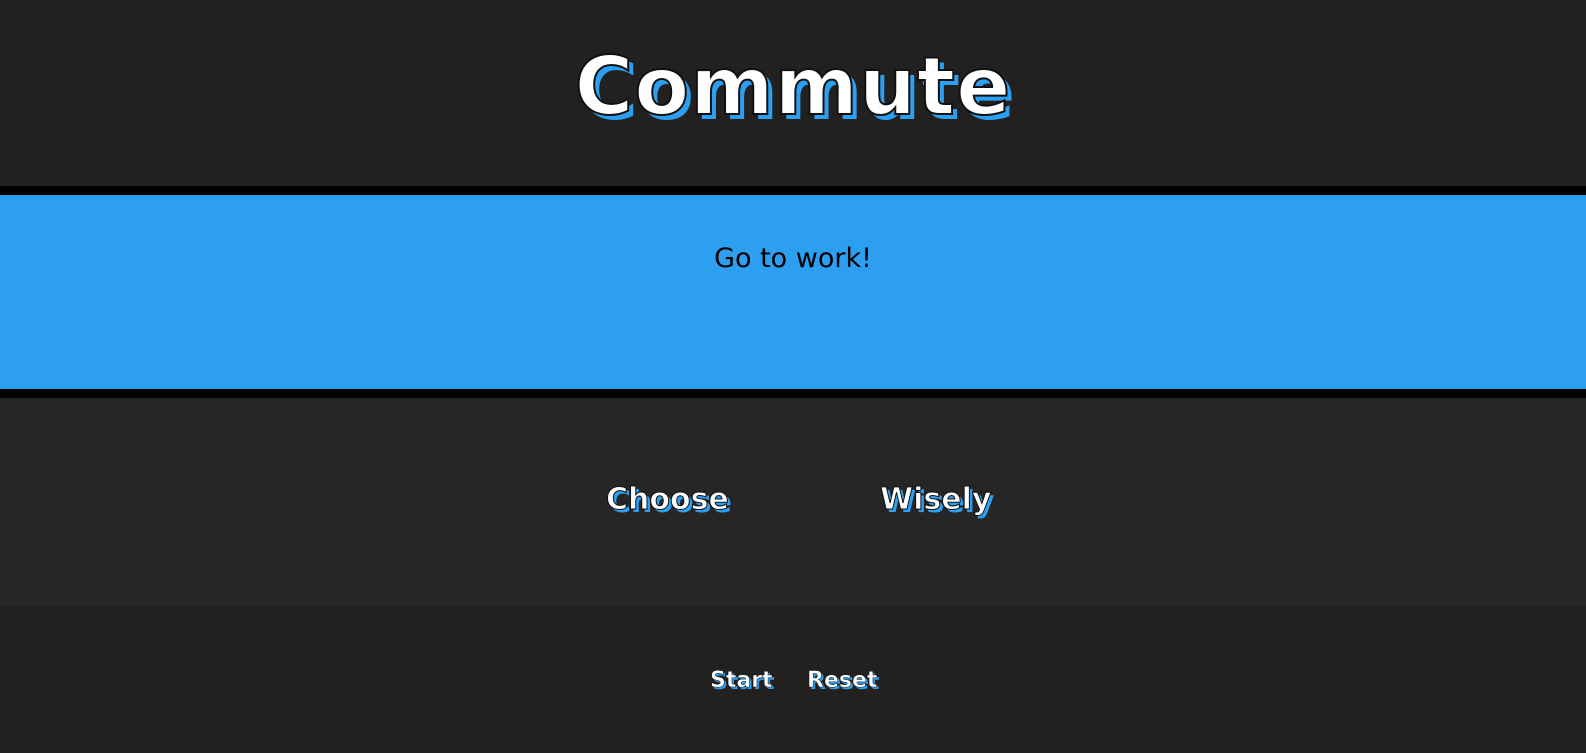  What do you see at coordinates (793, 86) in the screenshot?
I see `game-title: Commute` at bounding box center [793, 86].